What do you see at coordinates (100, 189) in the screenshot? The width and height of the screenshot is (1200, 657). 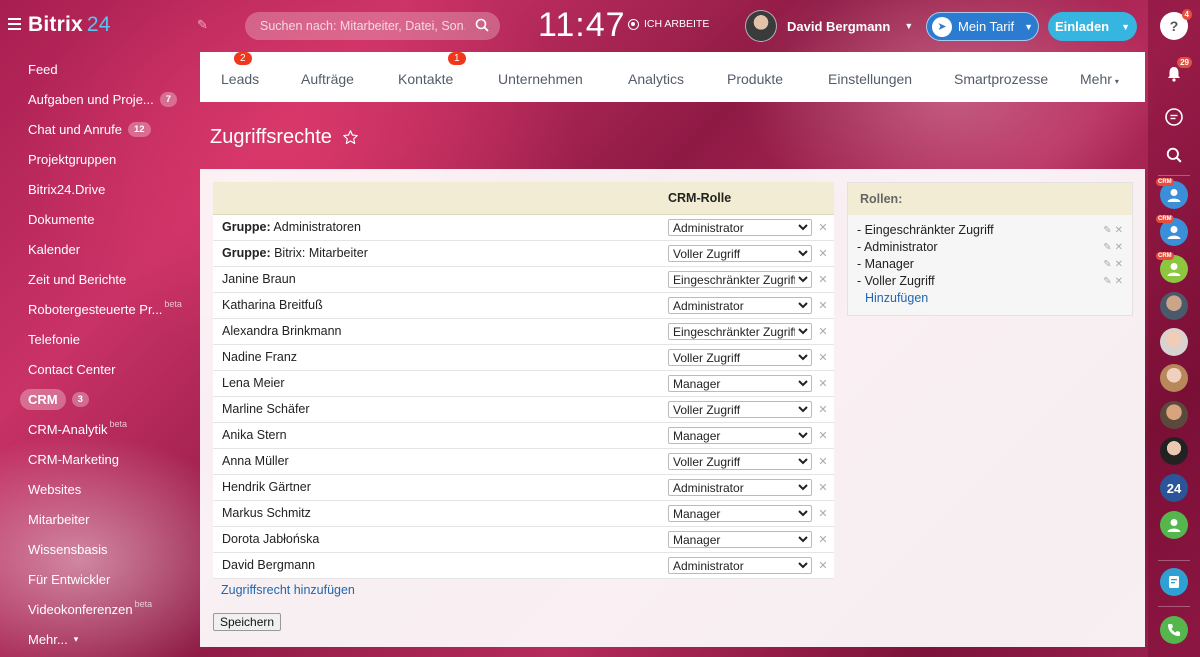 I see `sidebar-item-bitrix24-drive: Bitrix24.Drive` at bounding box center [100, 189].